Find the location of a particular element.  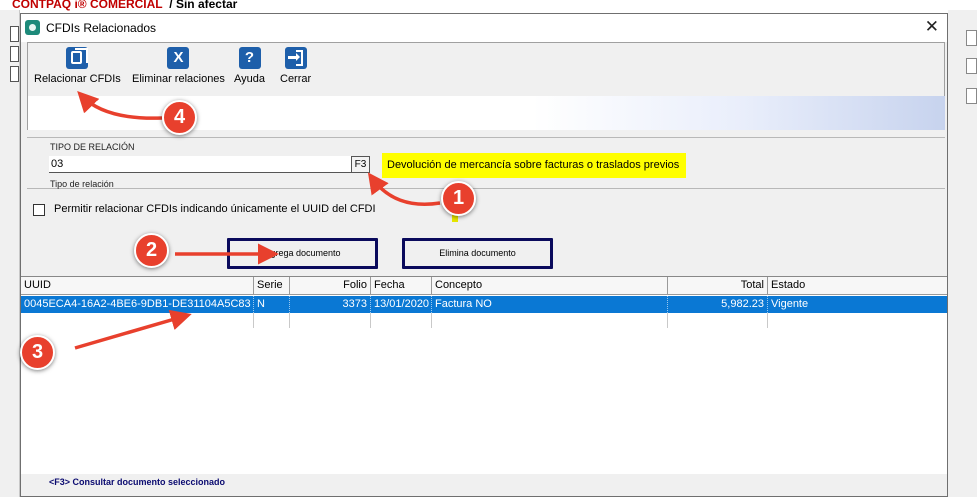

dialog-title: CFDIs Relacionados is located at coordinates (101, 28).